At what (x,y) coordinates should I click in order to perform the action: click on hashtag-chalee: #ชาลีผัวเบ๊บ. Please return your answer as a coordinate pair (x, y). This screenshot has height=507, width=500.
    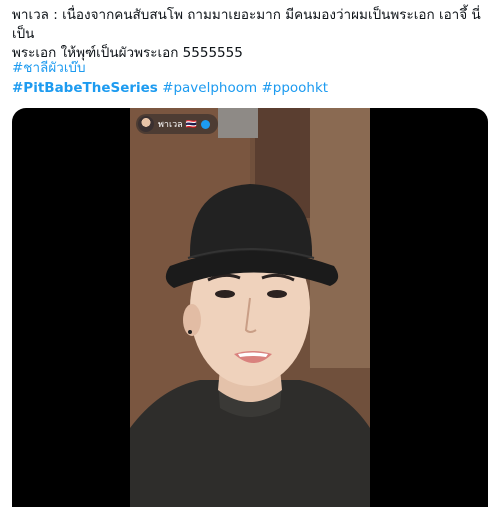
    Looking at the image, I should click on (49, 68).